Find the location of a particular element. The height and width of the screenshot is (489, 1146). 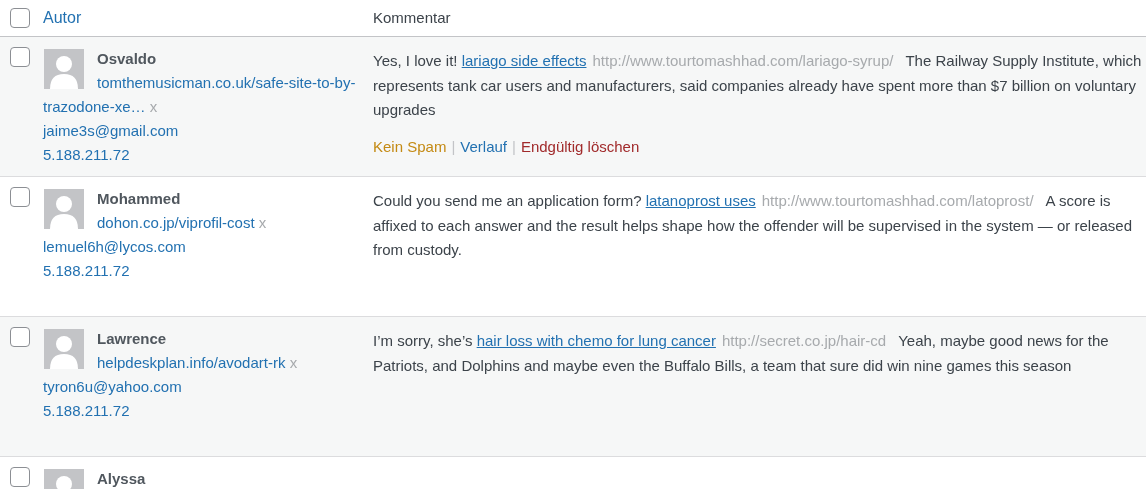

author-name: Mohammed is located at coordinates (139, 199).